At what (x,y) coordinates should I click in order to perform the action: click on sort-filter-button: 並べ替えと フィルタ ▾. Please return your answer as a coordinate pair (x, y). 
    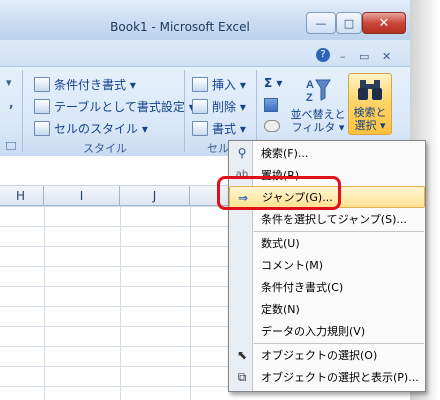
    Looking at the image, I should click on (318, 121).